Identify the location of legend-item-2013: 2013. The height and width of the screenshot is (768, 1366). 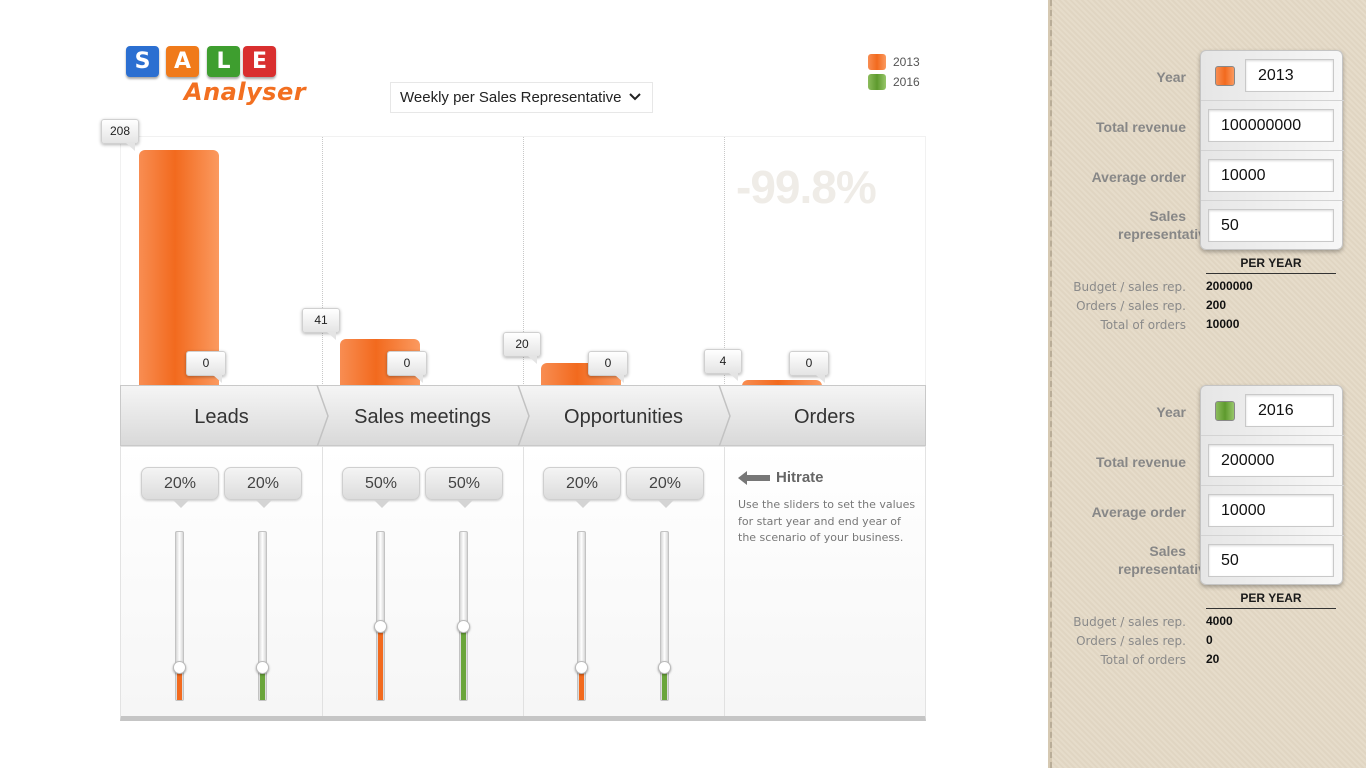
(894, 62).